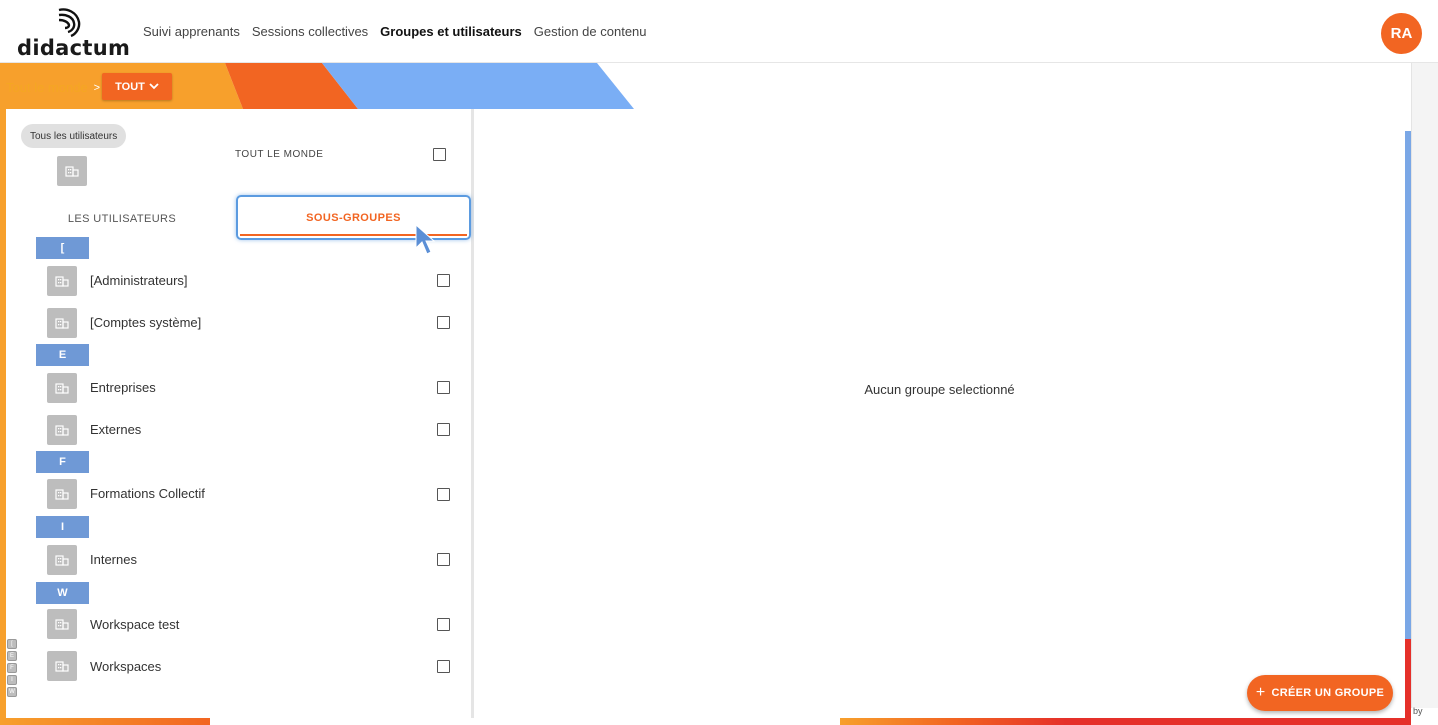  I want to click on index-letter: [, so click(12, 644).